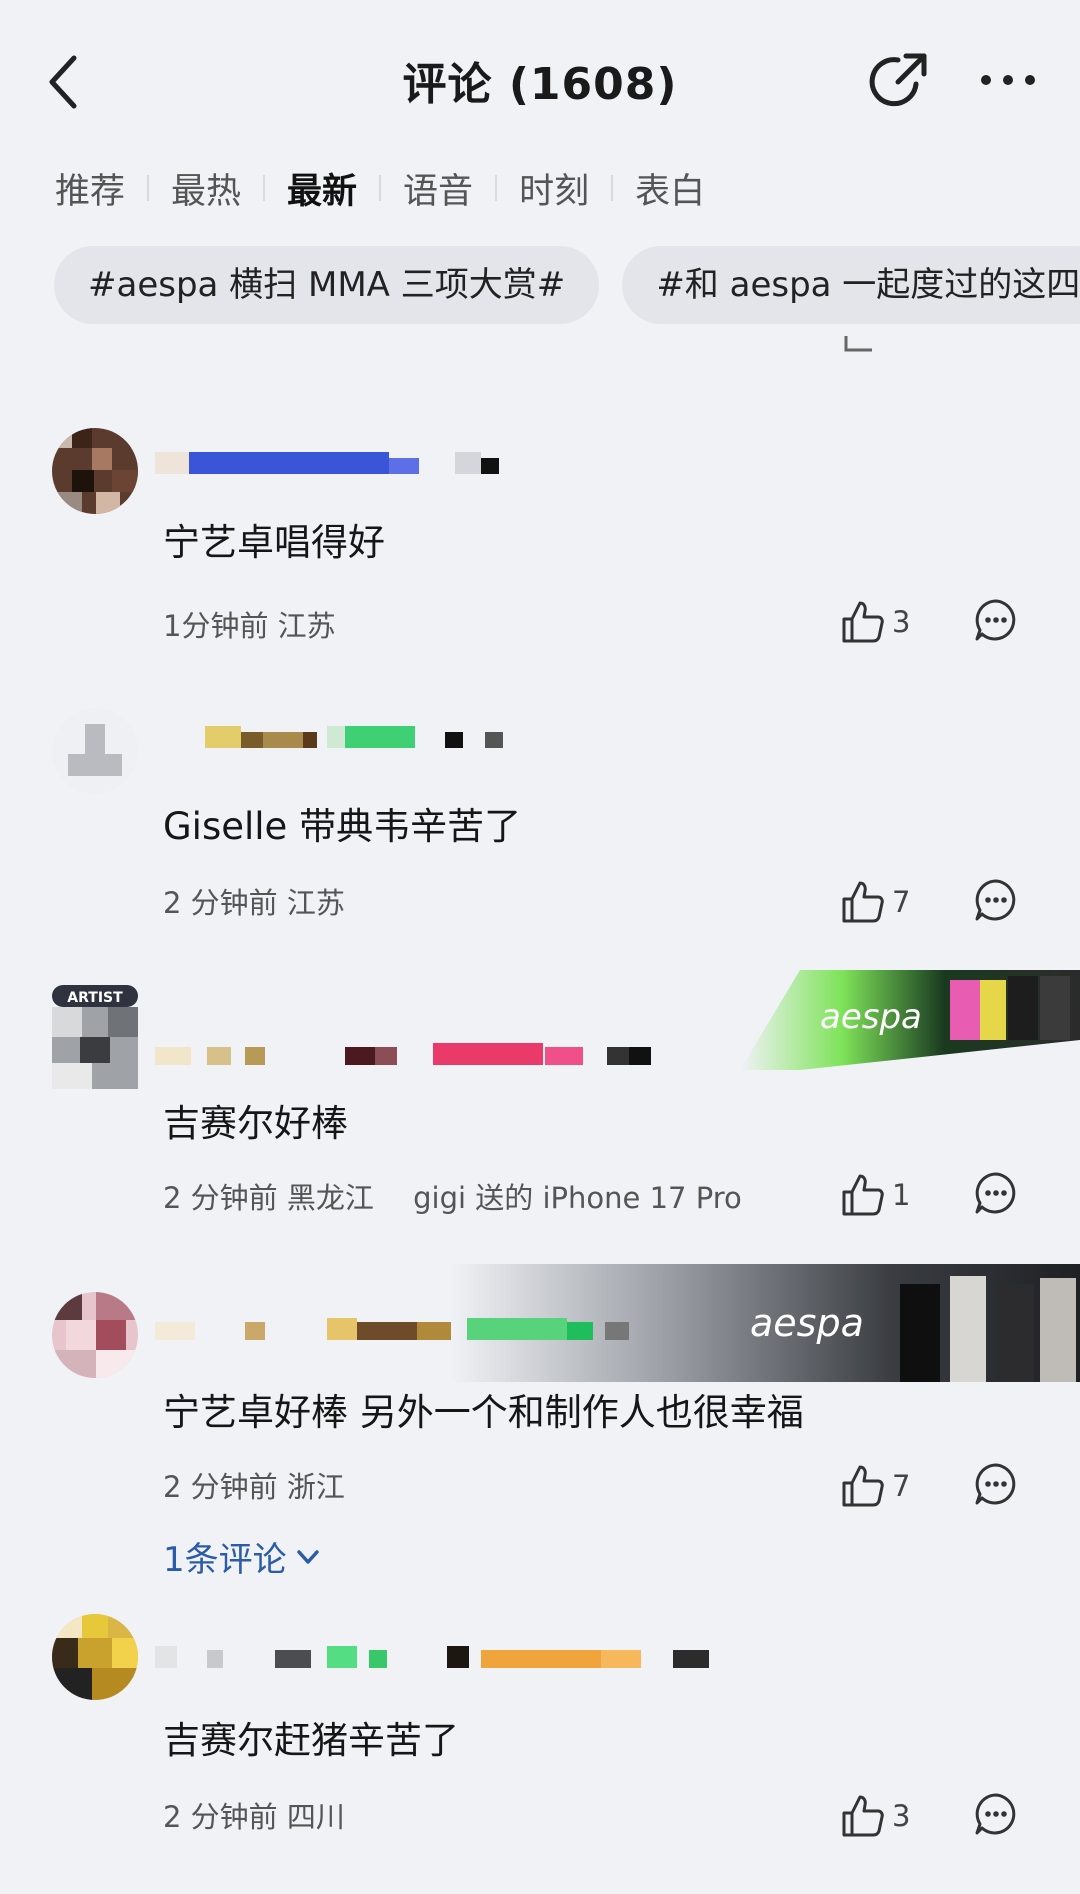  I want to click on avatar: ARTIST, so click(95, 1037).